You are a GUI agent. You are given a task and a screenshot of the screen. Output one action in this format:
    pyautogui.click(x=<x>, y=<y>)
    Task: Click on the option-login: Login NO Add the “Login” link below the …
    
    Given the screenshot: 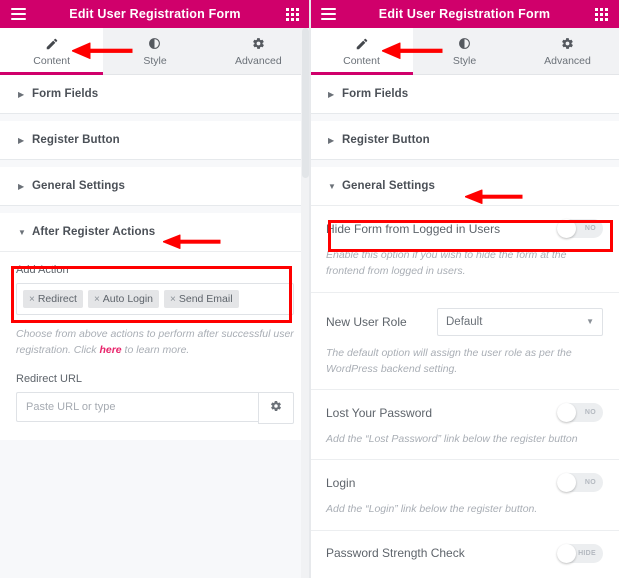 What is the action you would take?
    pyautogui.click(x=464, y=495)
    